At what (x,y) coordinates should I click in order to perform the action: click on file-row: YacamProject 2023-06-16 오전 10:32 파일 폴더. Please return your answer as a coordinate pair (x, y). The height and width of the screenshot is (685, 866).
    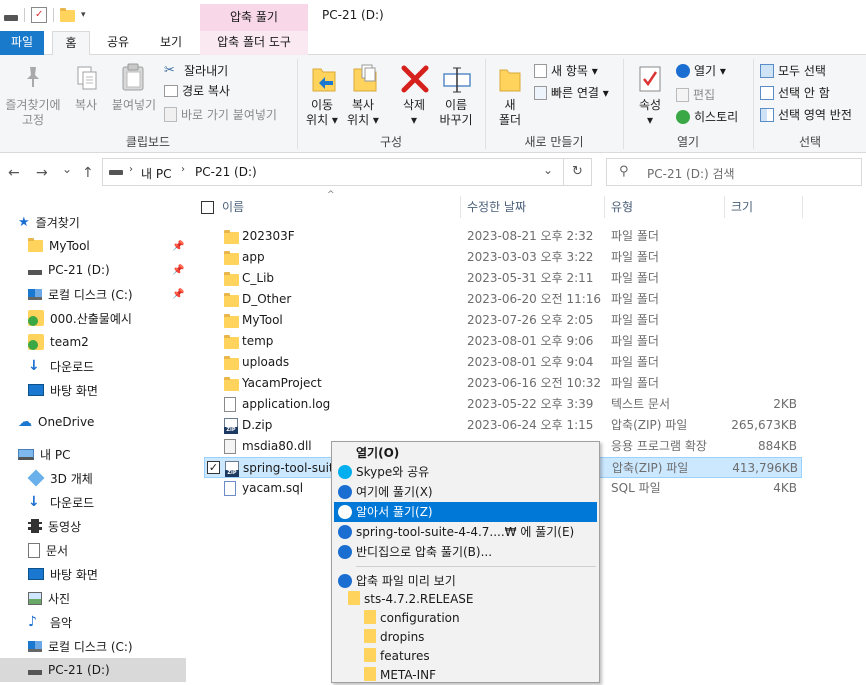
    Looking at the image, I should click on (503, 383).